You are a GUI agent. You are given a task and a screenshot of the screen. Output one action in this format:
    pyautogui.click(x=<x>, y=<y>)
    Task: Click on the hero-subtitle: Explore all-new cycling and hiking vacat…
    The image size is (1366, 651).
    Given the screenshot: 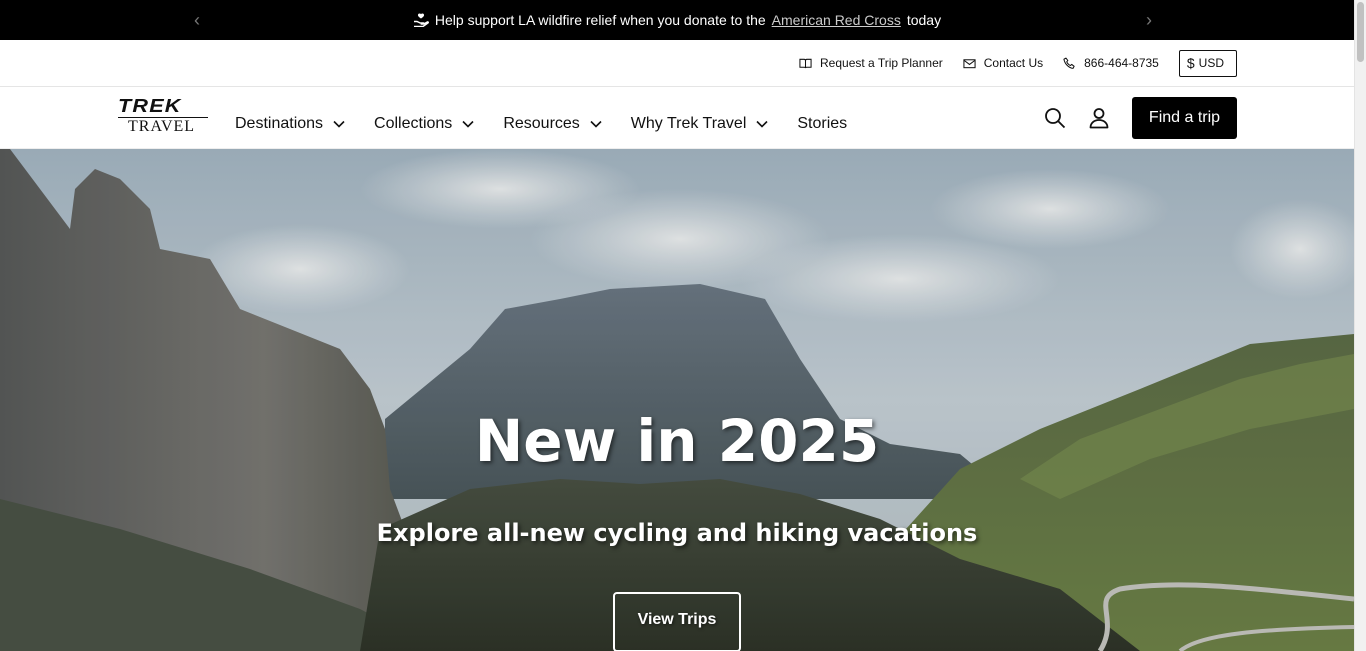 What is the action you would take?
    pyautogui.click(x=677, y=533)
    